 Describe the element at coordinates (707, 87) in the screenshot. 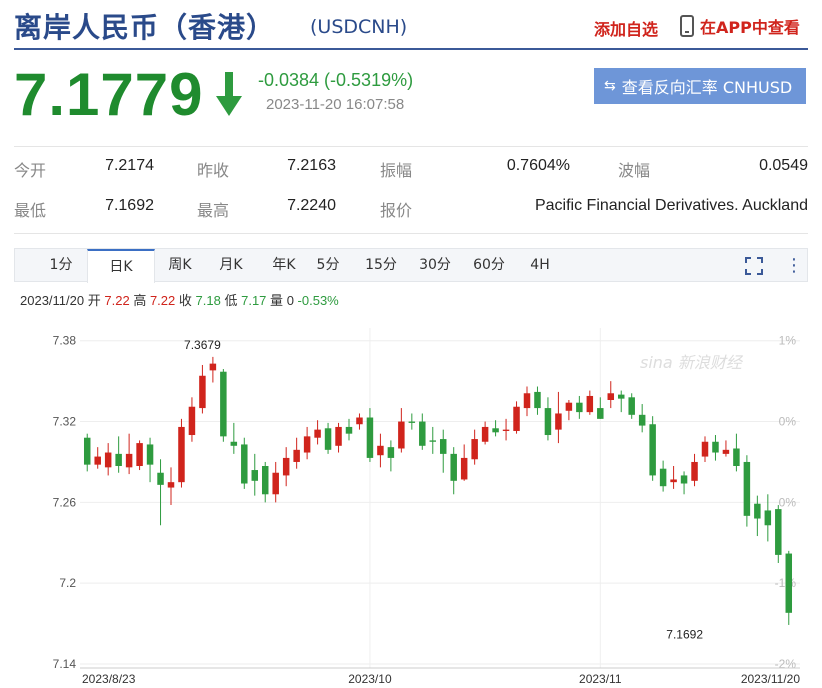

I see `reverse-rate-label: 查看反向汇率 CNHUSD` at that location.